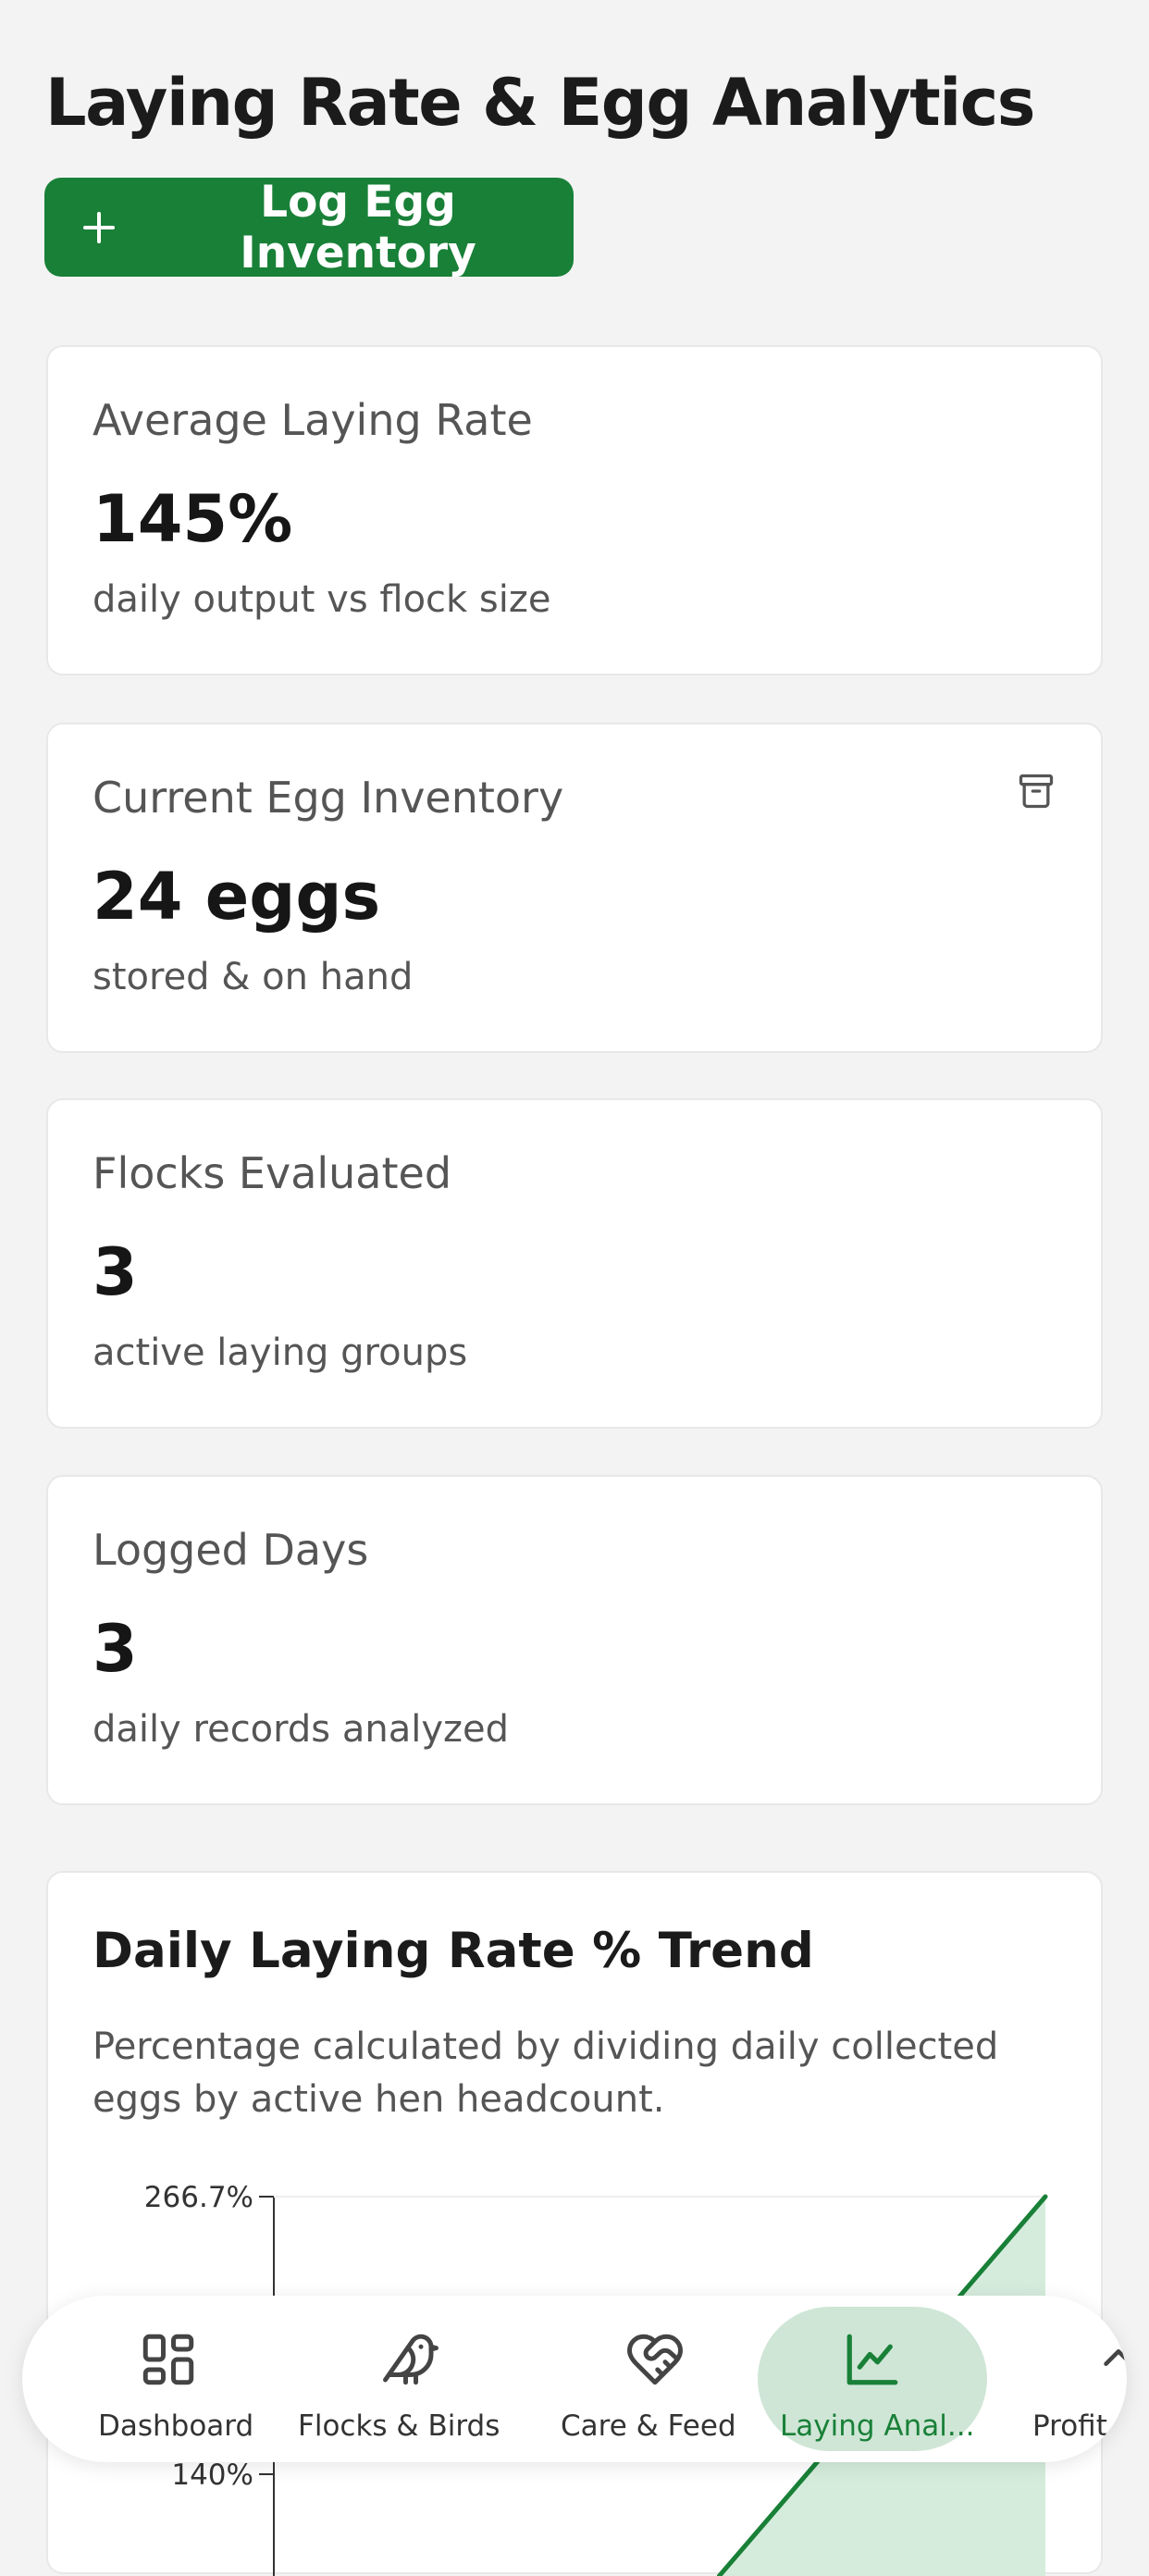 This screenshot has height=2576, width=1149. What do you see at coordinates (411, 2359) in the screenshot?
I see `bird-icon` at bounding box center [411, 2359].